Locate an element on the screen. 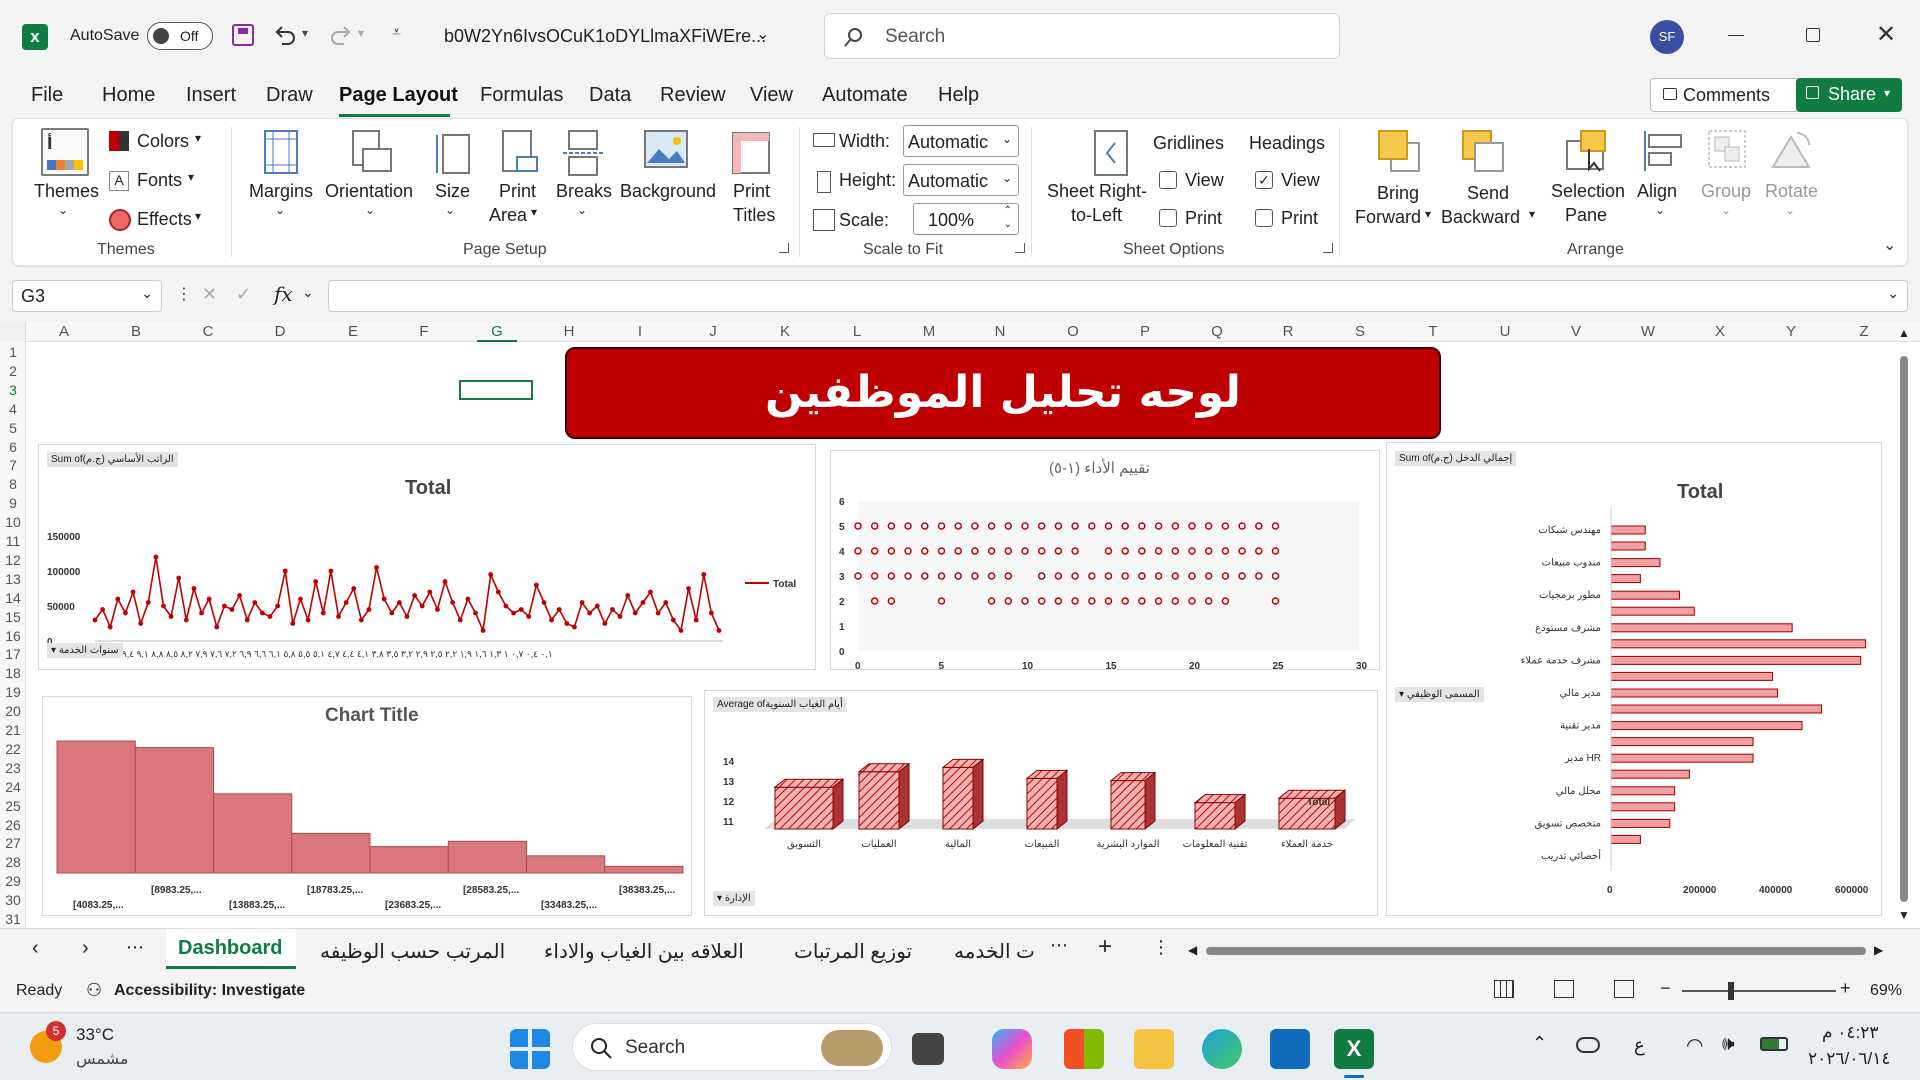  size-label: Size is located at coordinates (452, 191).